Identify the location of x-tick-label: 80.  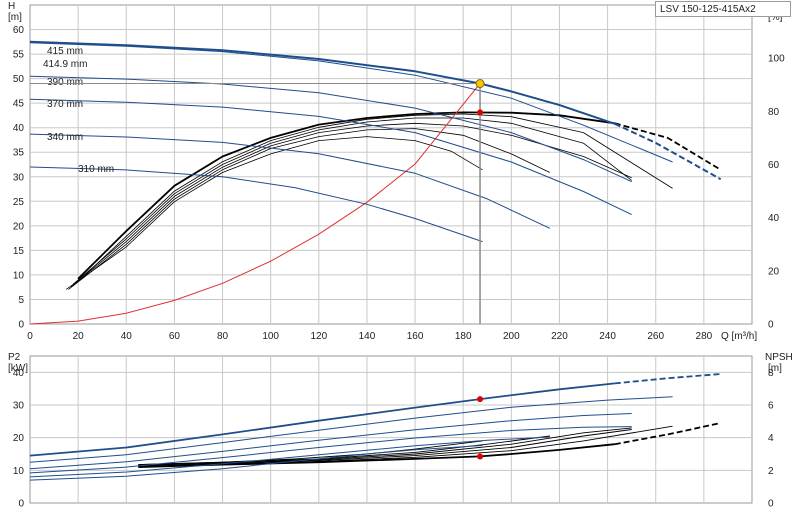
(223, 336).